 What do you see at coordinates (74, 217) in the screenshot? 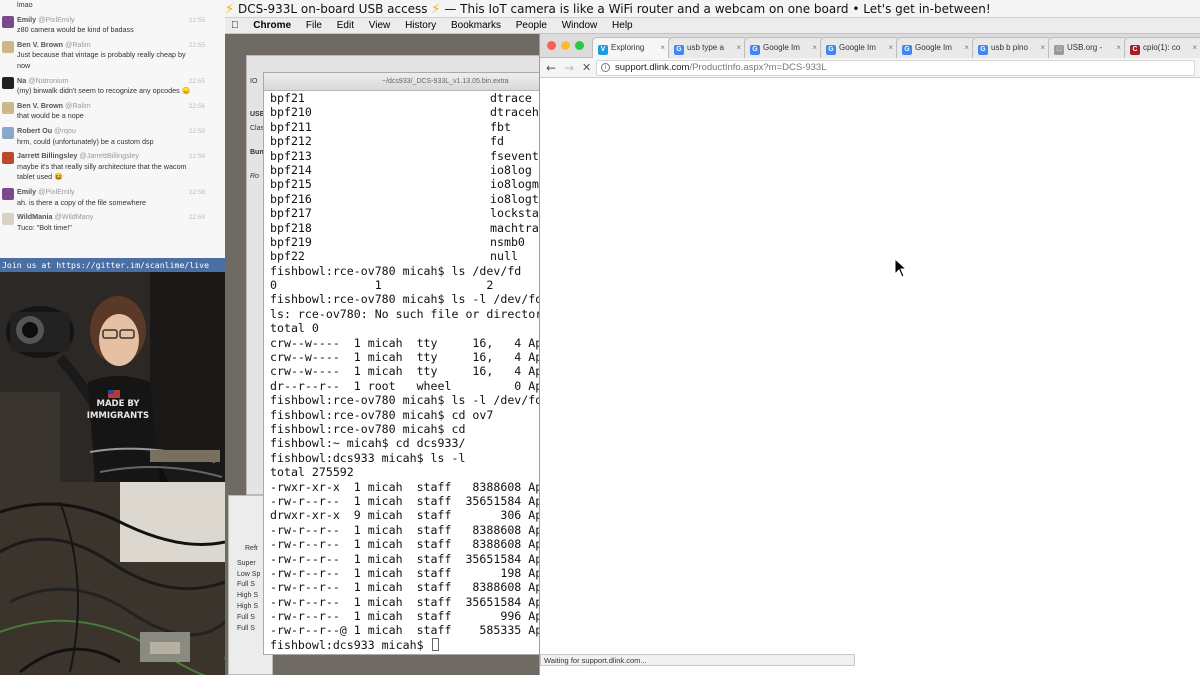
I see `chat-user-handle: @WildMany` at bounding box center [74, 217].